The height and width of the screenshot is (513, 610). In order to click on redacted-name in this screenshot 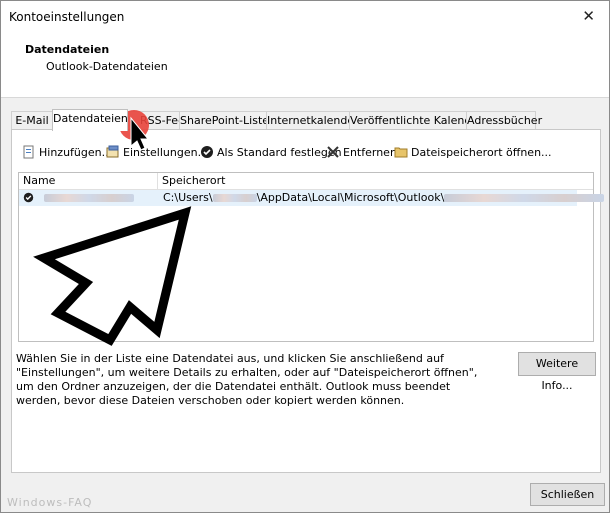, I will do `click(88, 198)`.